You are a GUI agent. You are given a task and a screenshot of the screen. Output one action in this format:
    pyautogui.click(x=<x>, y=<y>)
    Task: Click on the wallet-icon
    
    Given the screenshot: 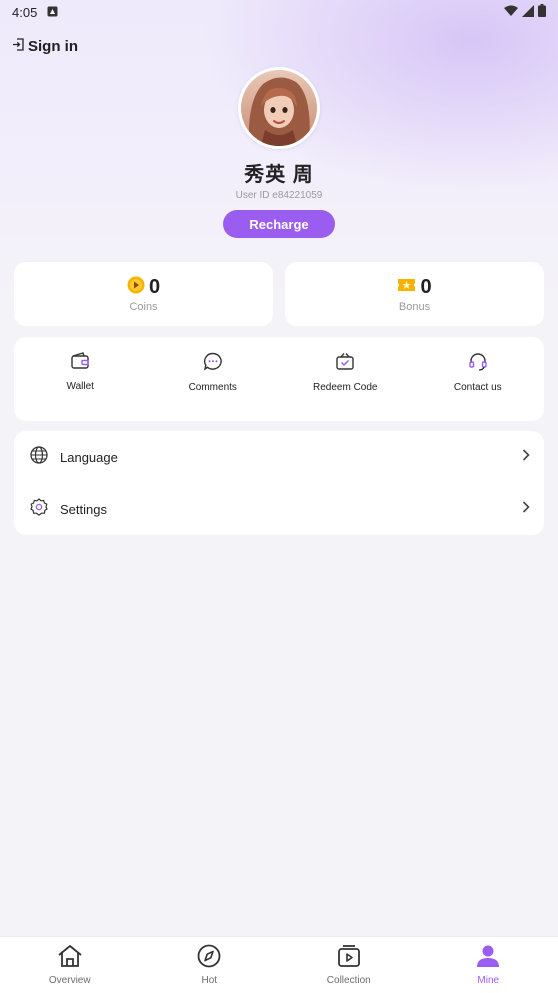 What is the action you would take?
    pyautogui.click(x=80, y=363)
    